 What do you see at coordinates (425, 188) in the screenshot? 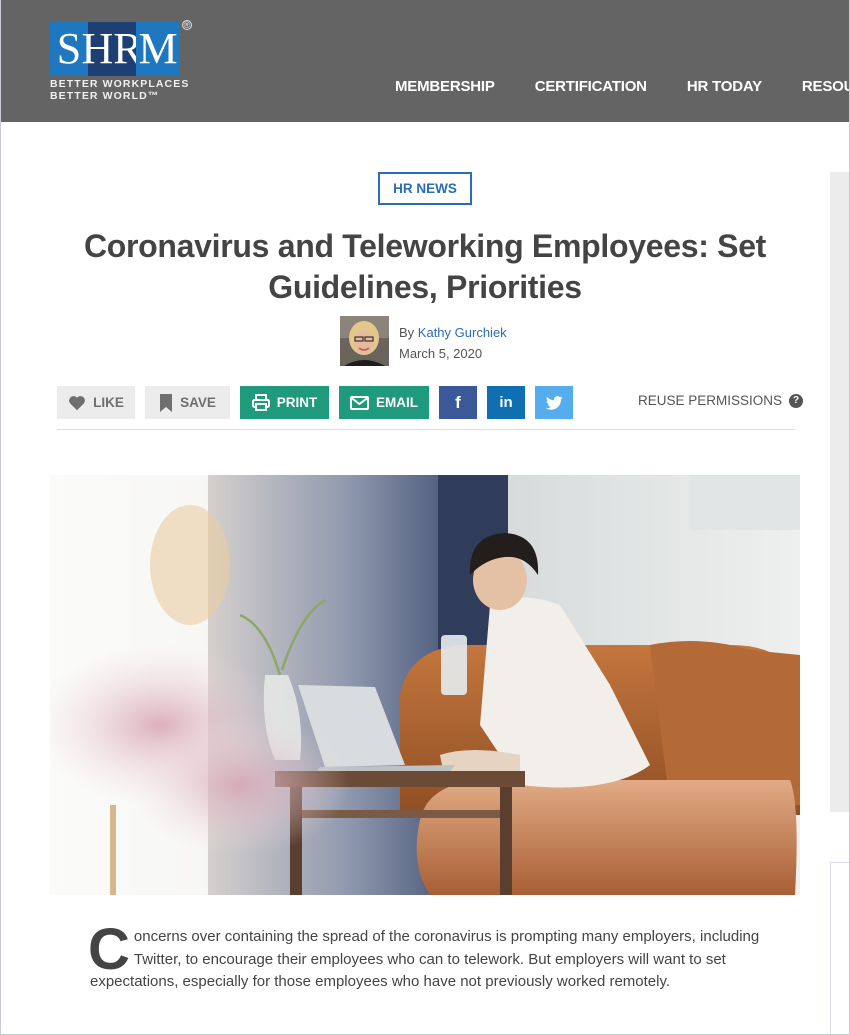
I see `category-tag: HR NEWS` at bounding box center [425, 188].